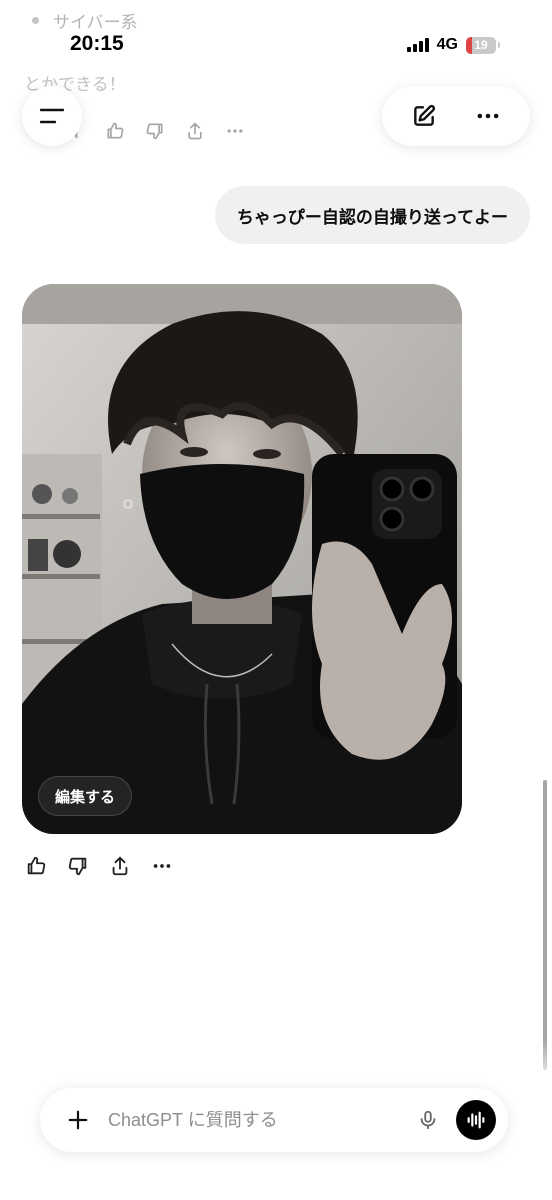 This screenshot has width=552, height=1200. I want to click on plus-icon, so click(78, 1120).